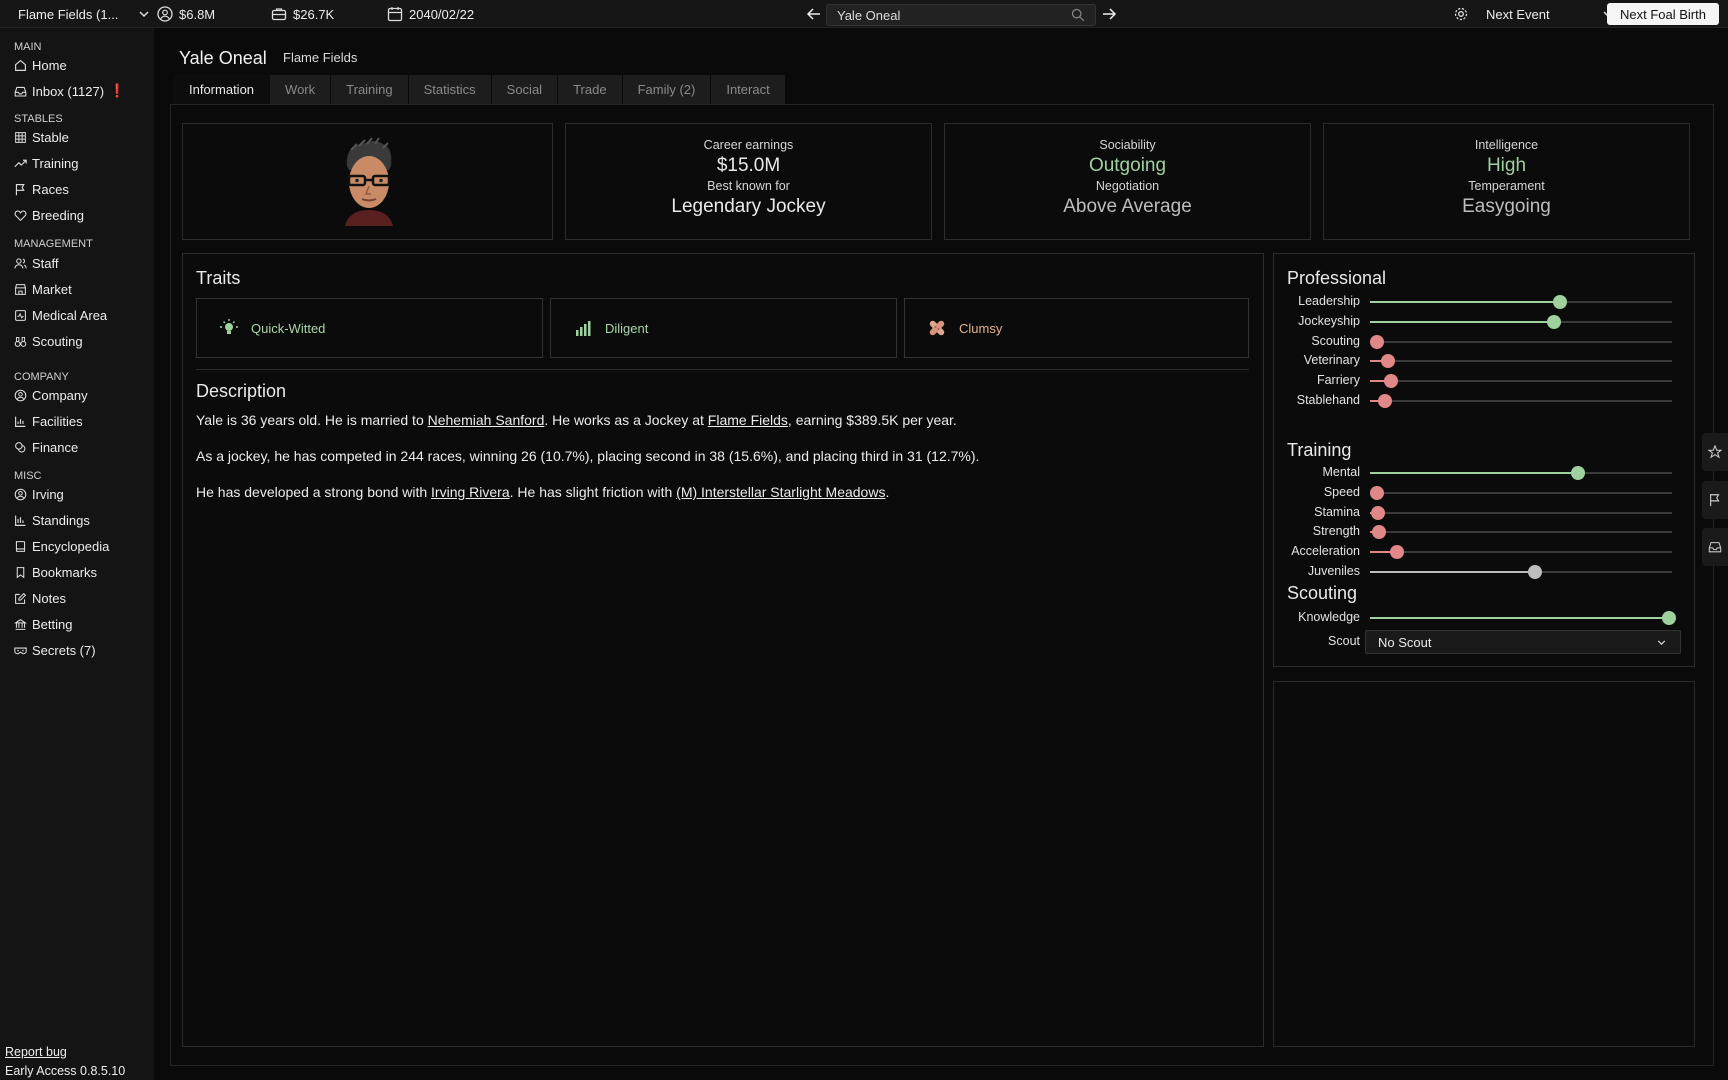 The image size is (1728, 1080). What do you see at coordinates (369, 89) in the screenshot?
I see `tab-training: Training` at bounding box center [369, 89].